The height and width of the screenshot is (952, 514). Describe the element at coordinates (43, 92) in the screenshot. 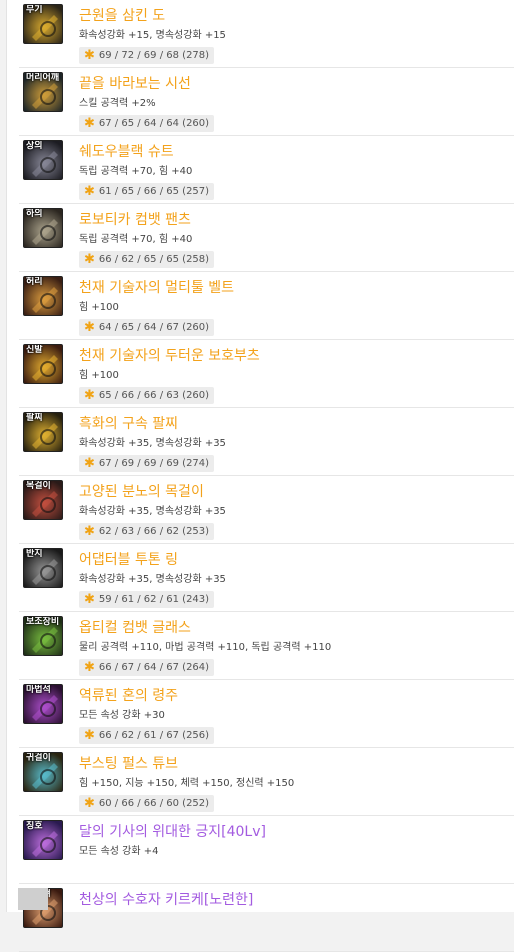

I see `shoulder-armor-icon: 머리어깨` at that location.